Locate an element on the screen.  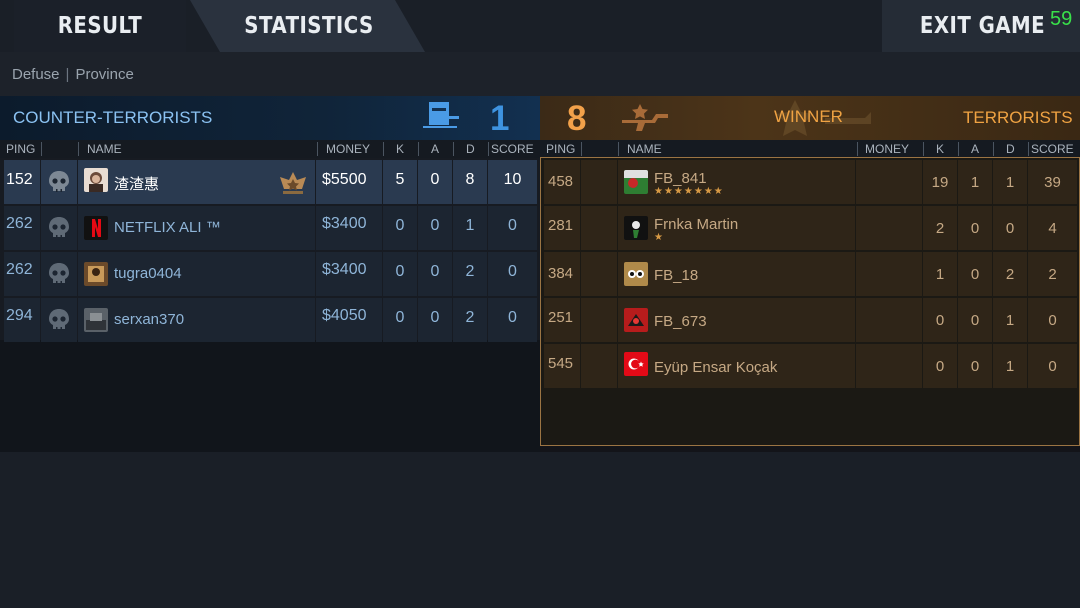
player-ping: 384 is located at coordinates (561, 273).